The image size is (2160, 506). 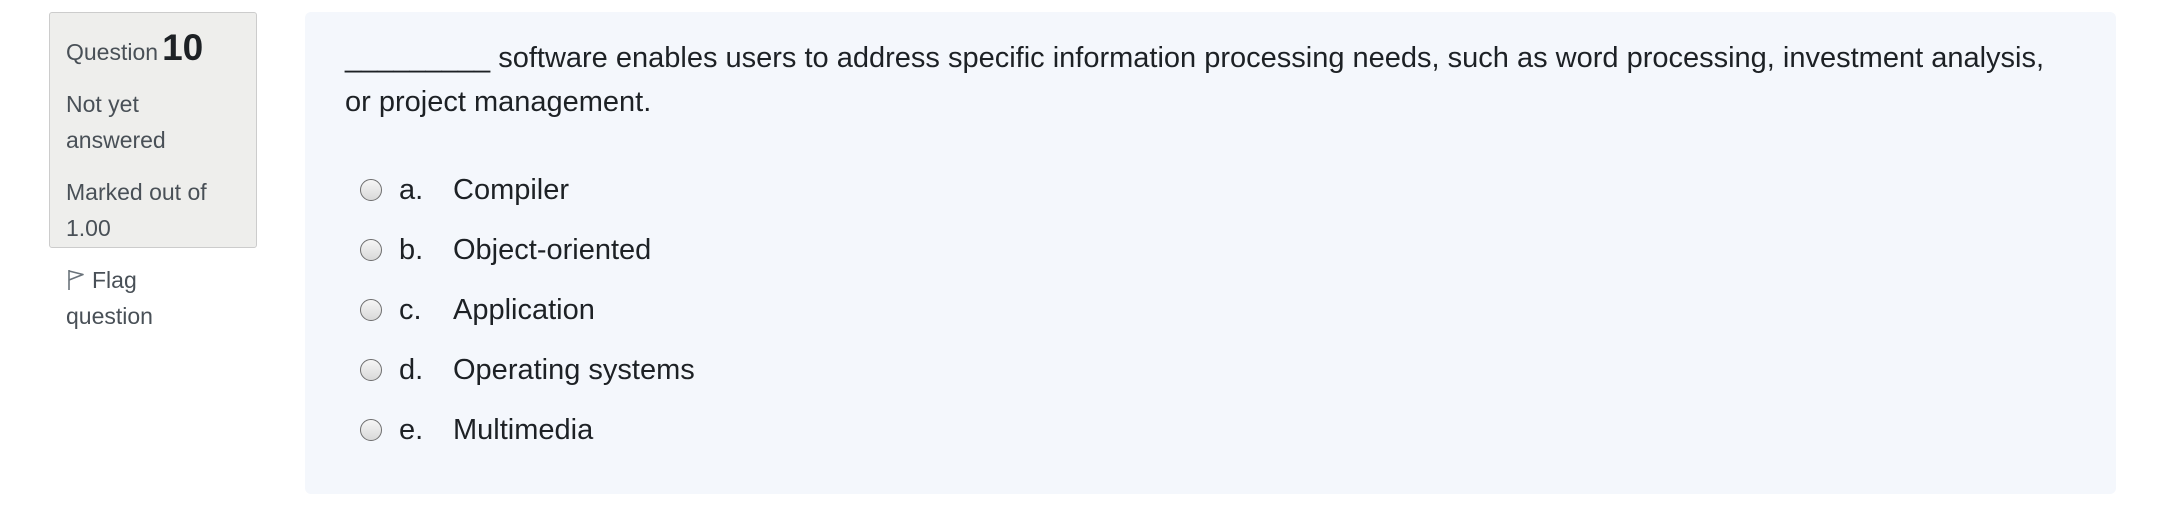 What do you see at coordinates (136, 192) in the screenshot?
I see `question-grade-line1: Marked out of` at bounding box center [136, 192].